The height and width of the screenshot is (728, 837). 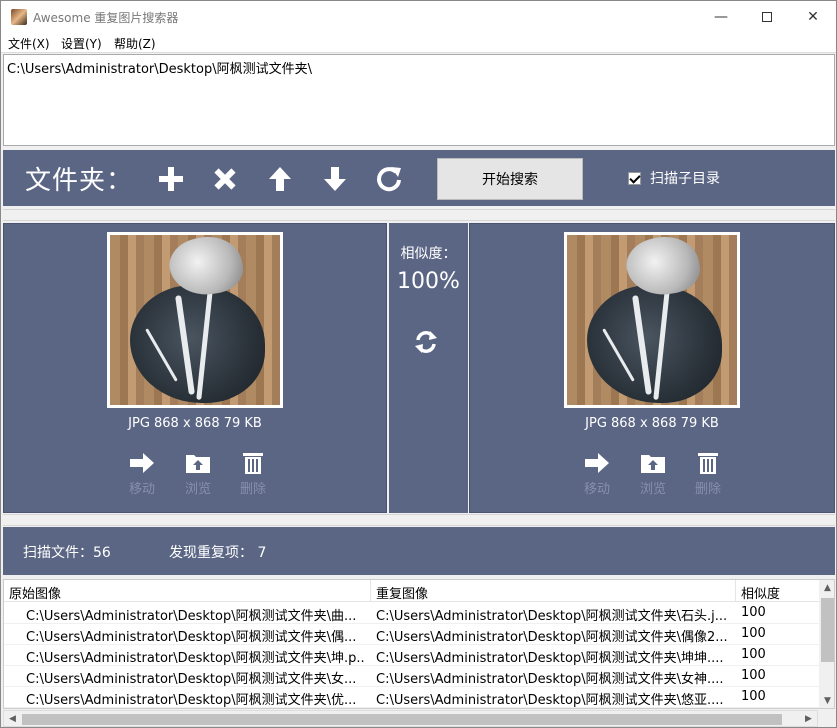 What do you see at coordinates (218, 553) in the screenshot?
I see `duplicates-found-count: 发现重复项： 7` at bounding box center [218, 553].